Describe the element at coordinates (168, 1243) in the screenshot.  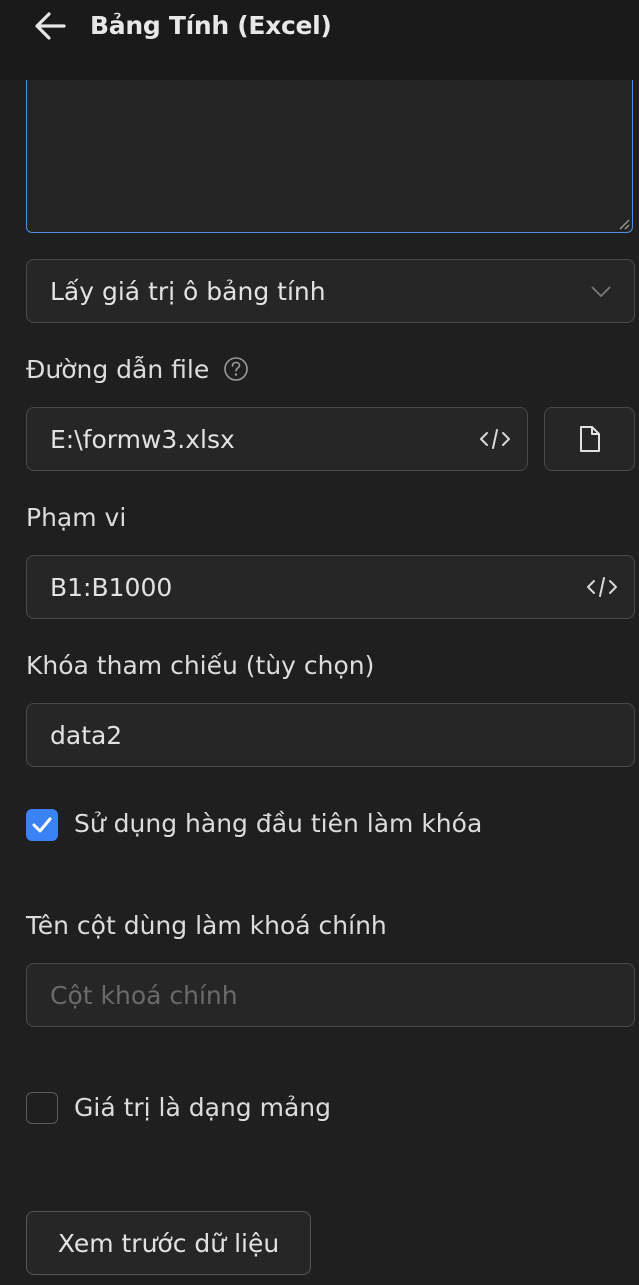
I see `preview-data-button: Xem trước dữ liệu` at that location.